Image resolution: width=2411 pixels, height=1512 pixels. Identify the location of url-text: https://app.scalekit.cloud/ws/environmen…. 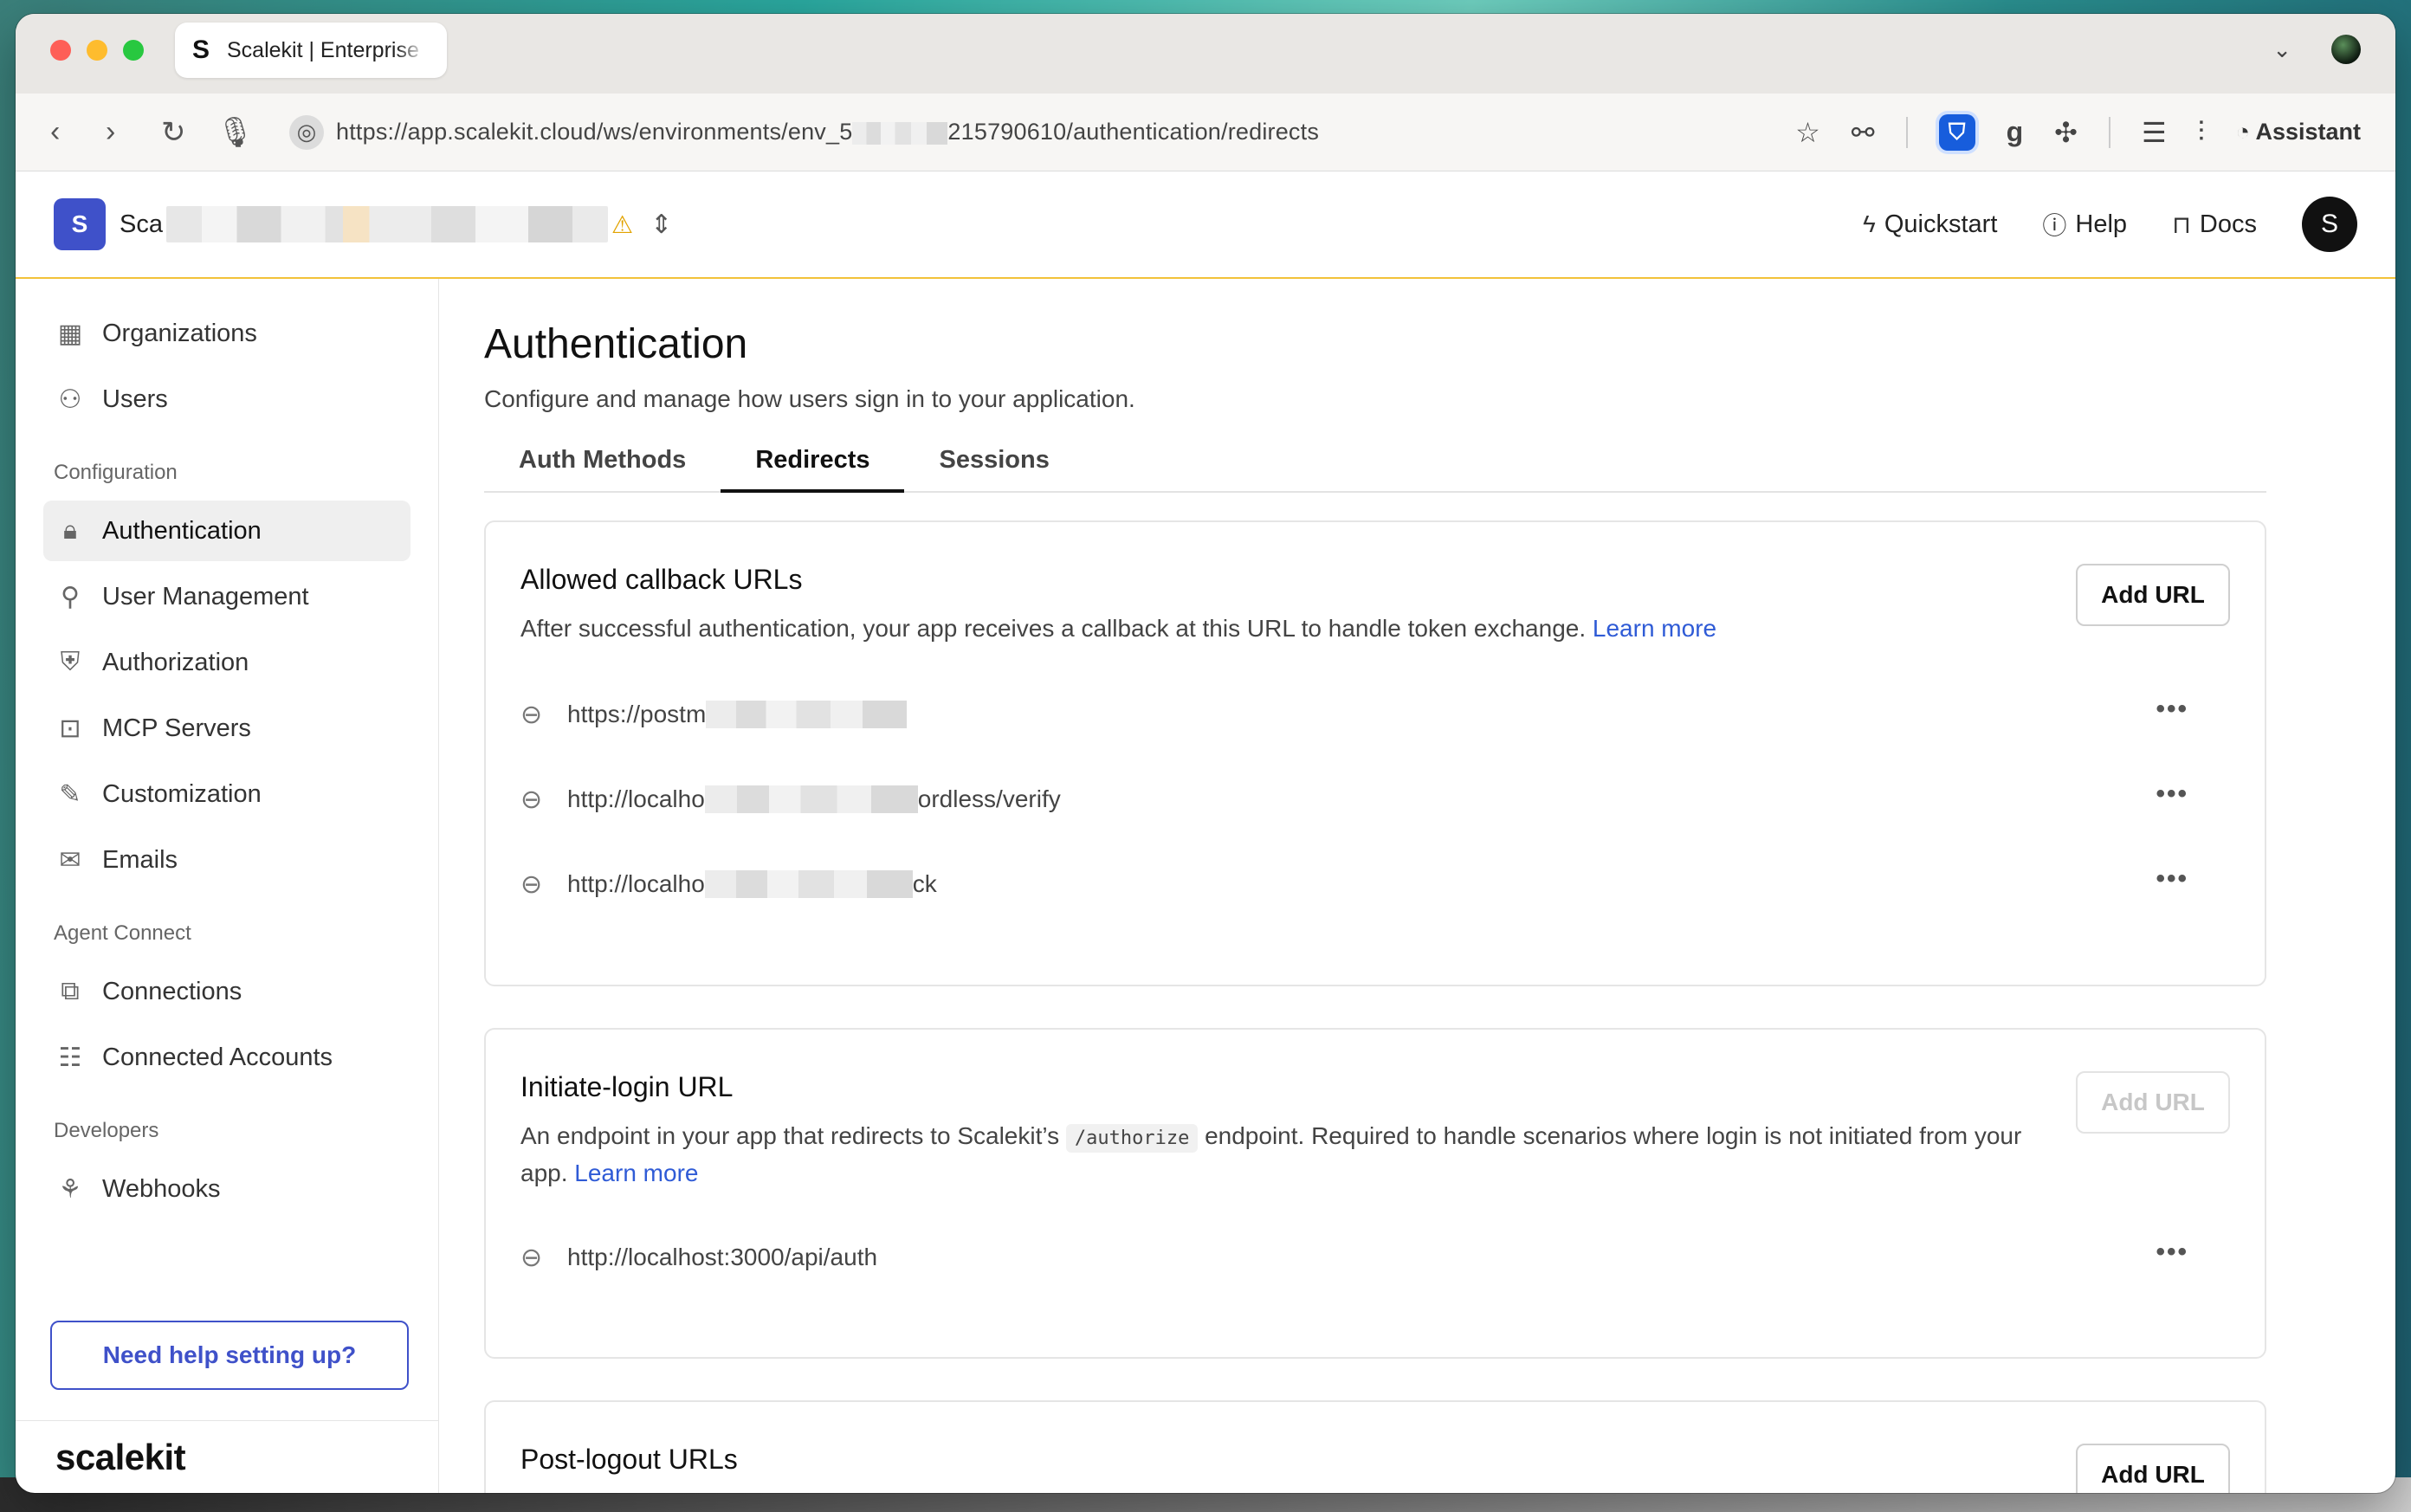
(828, 132).